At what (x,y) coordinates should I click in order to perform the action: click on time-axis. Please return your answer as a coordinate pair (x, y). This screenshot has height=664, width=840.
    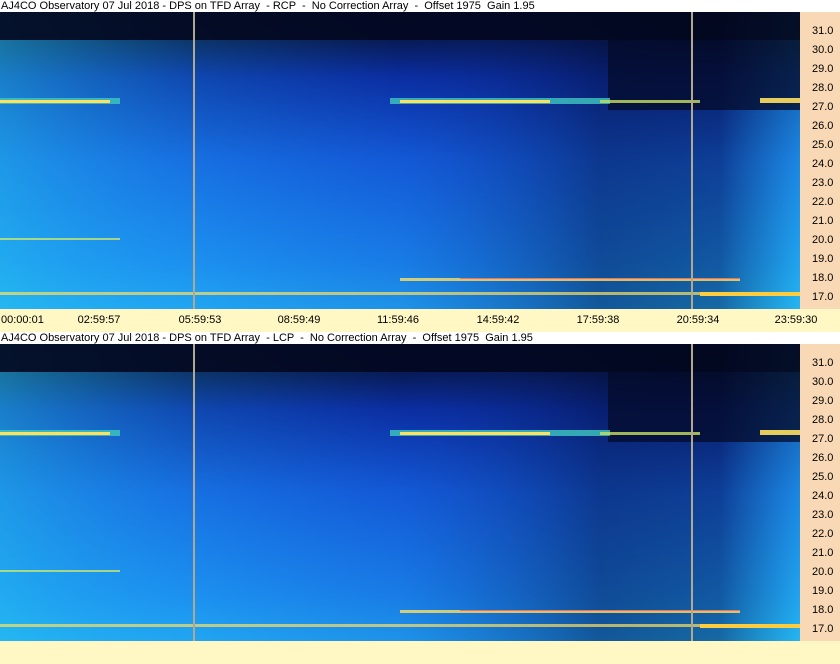
    Looking at the image, I should click on (420, 652).